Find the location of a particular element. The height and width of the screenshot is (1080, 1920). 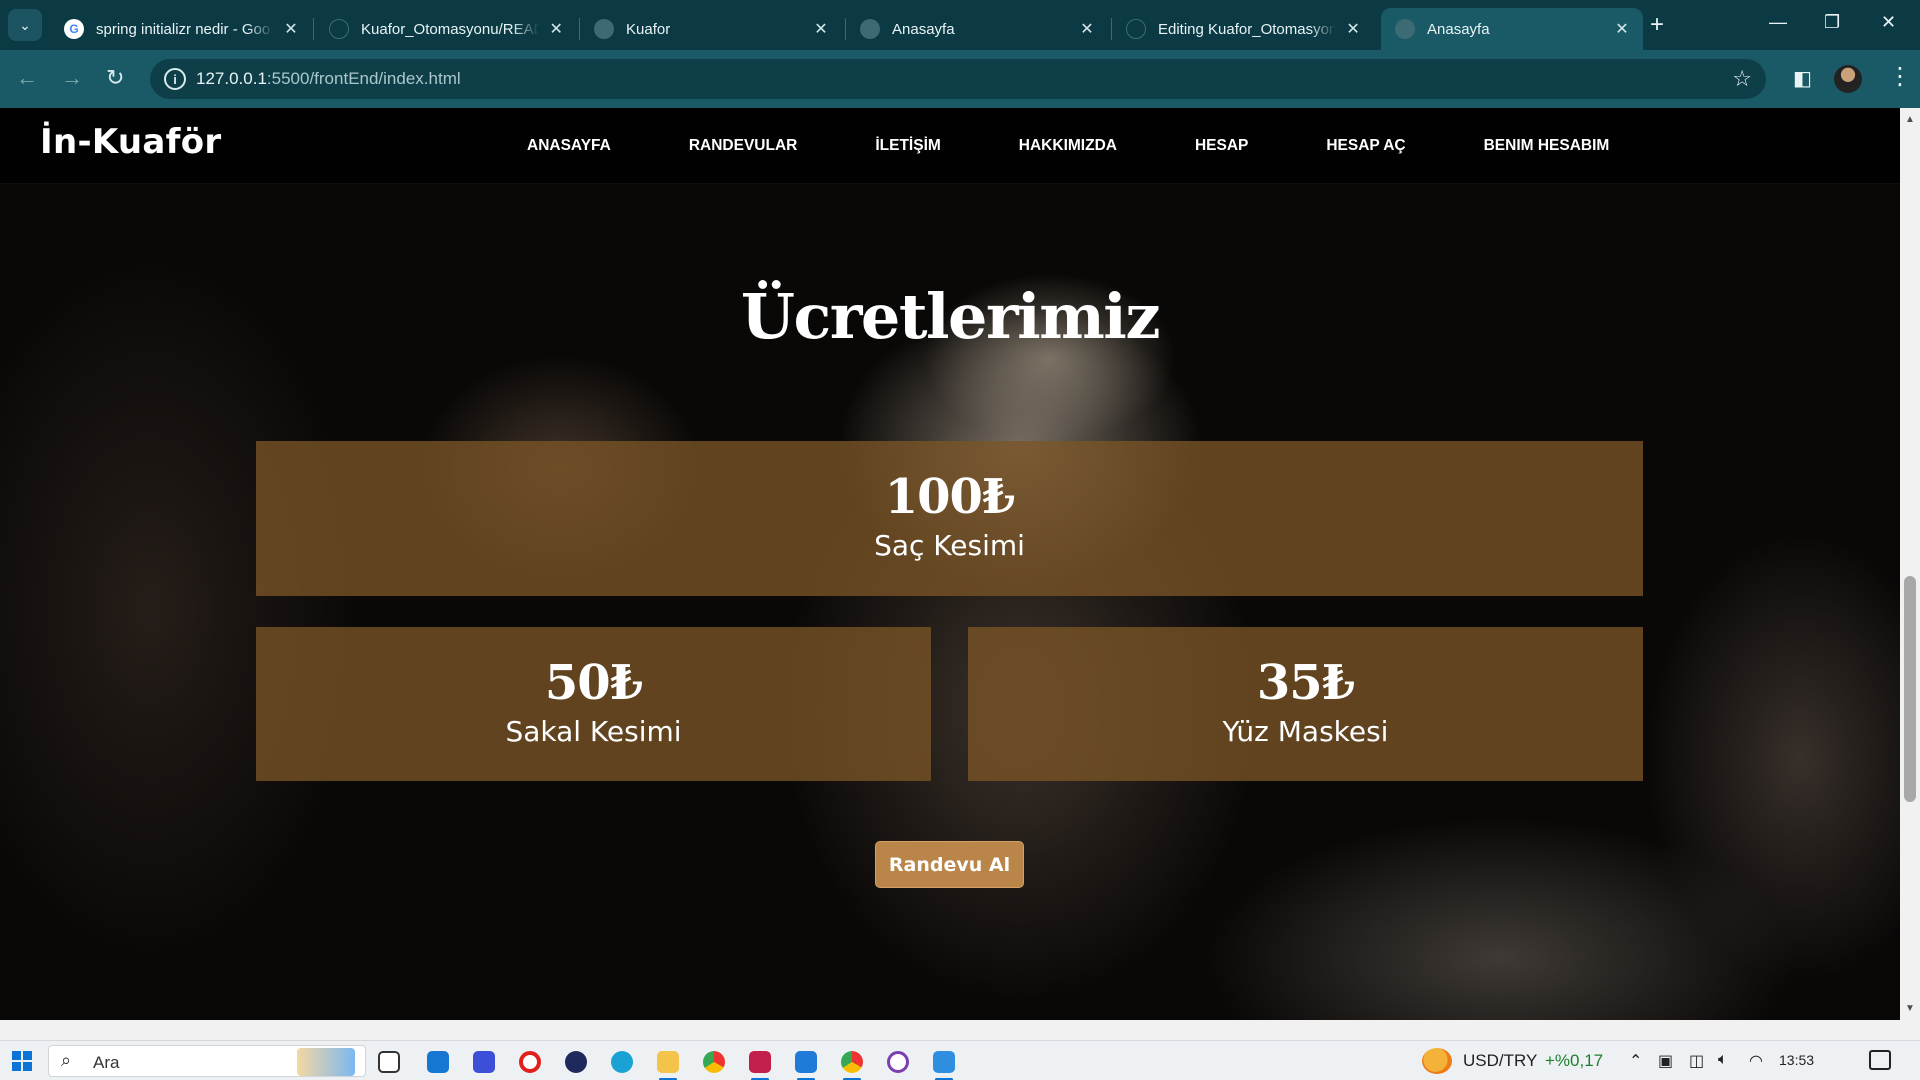

file-explorer-icon is located at coordinates (668, 1065).